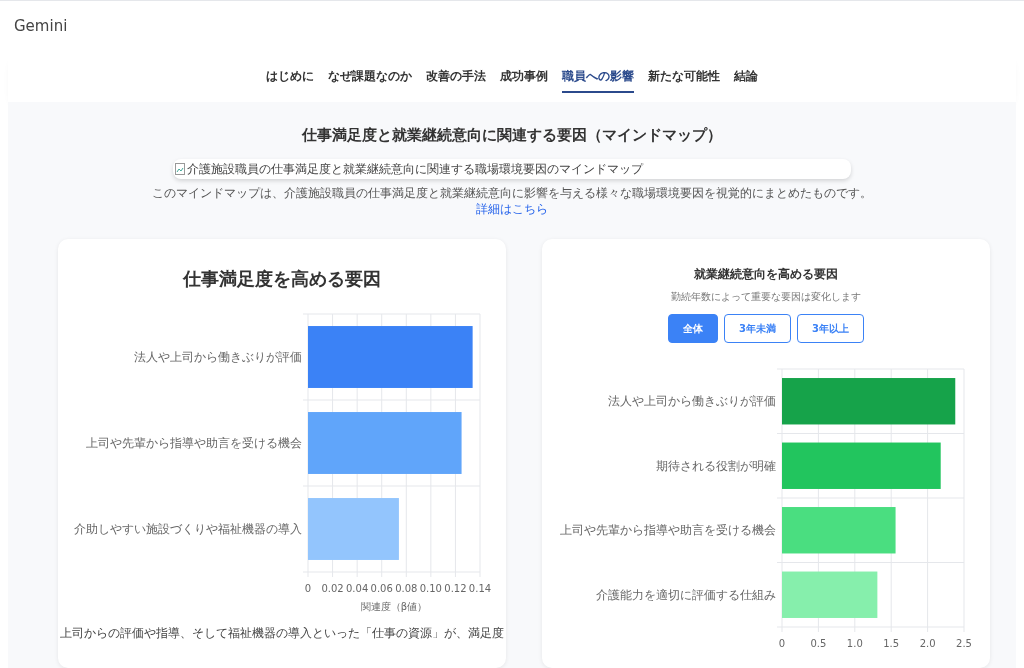 This screenshot has width=1024, height=668. I want to click on tick-label: 0.12, so click(455, 588).